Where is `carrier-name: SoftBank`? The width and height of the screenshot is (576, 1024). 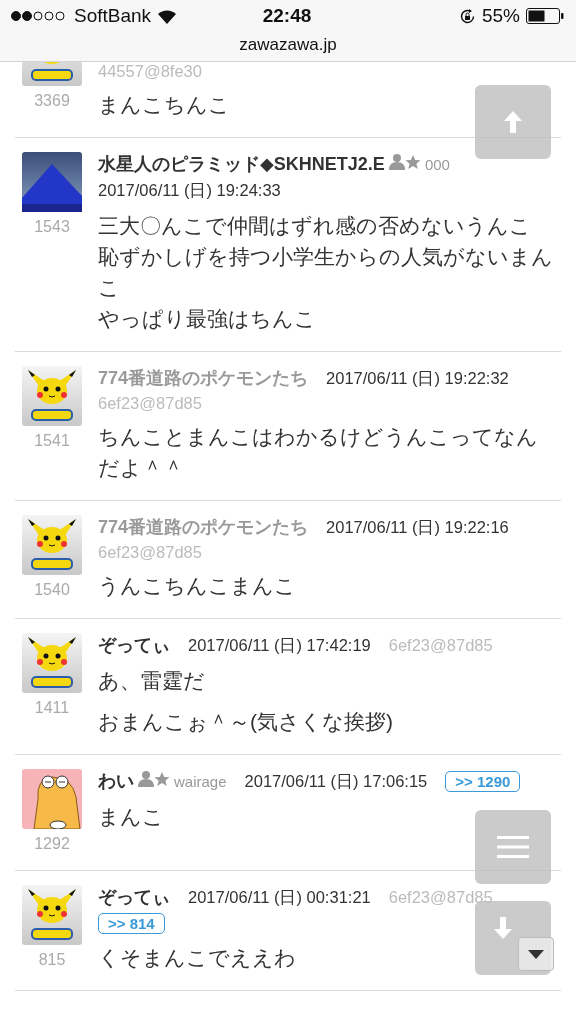
carrier-name: SoftBank is located at coordinates (113, 16).